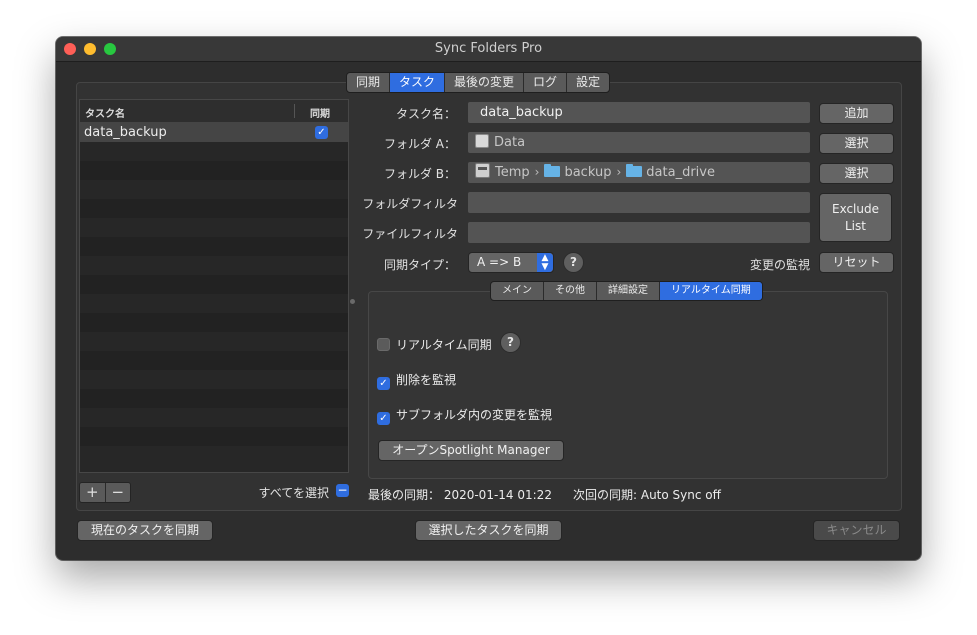  I want to click on tab-tasks: タスク, so click(418, 82).